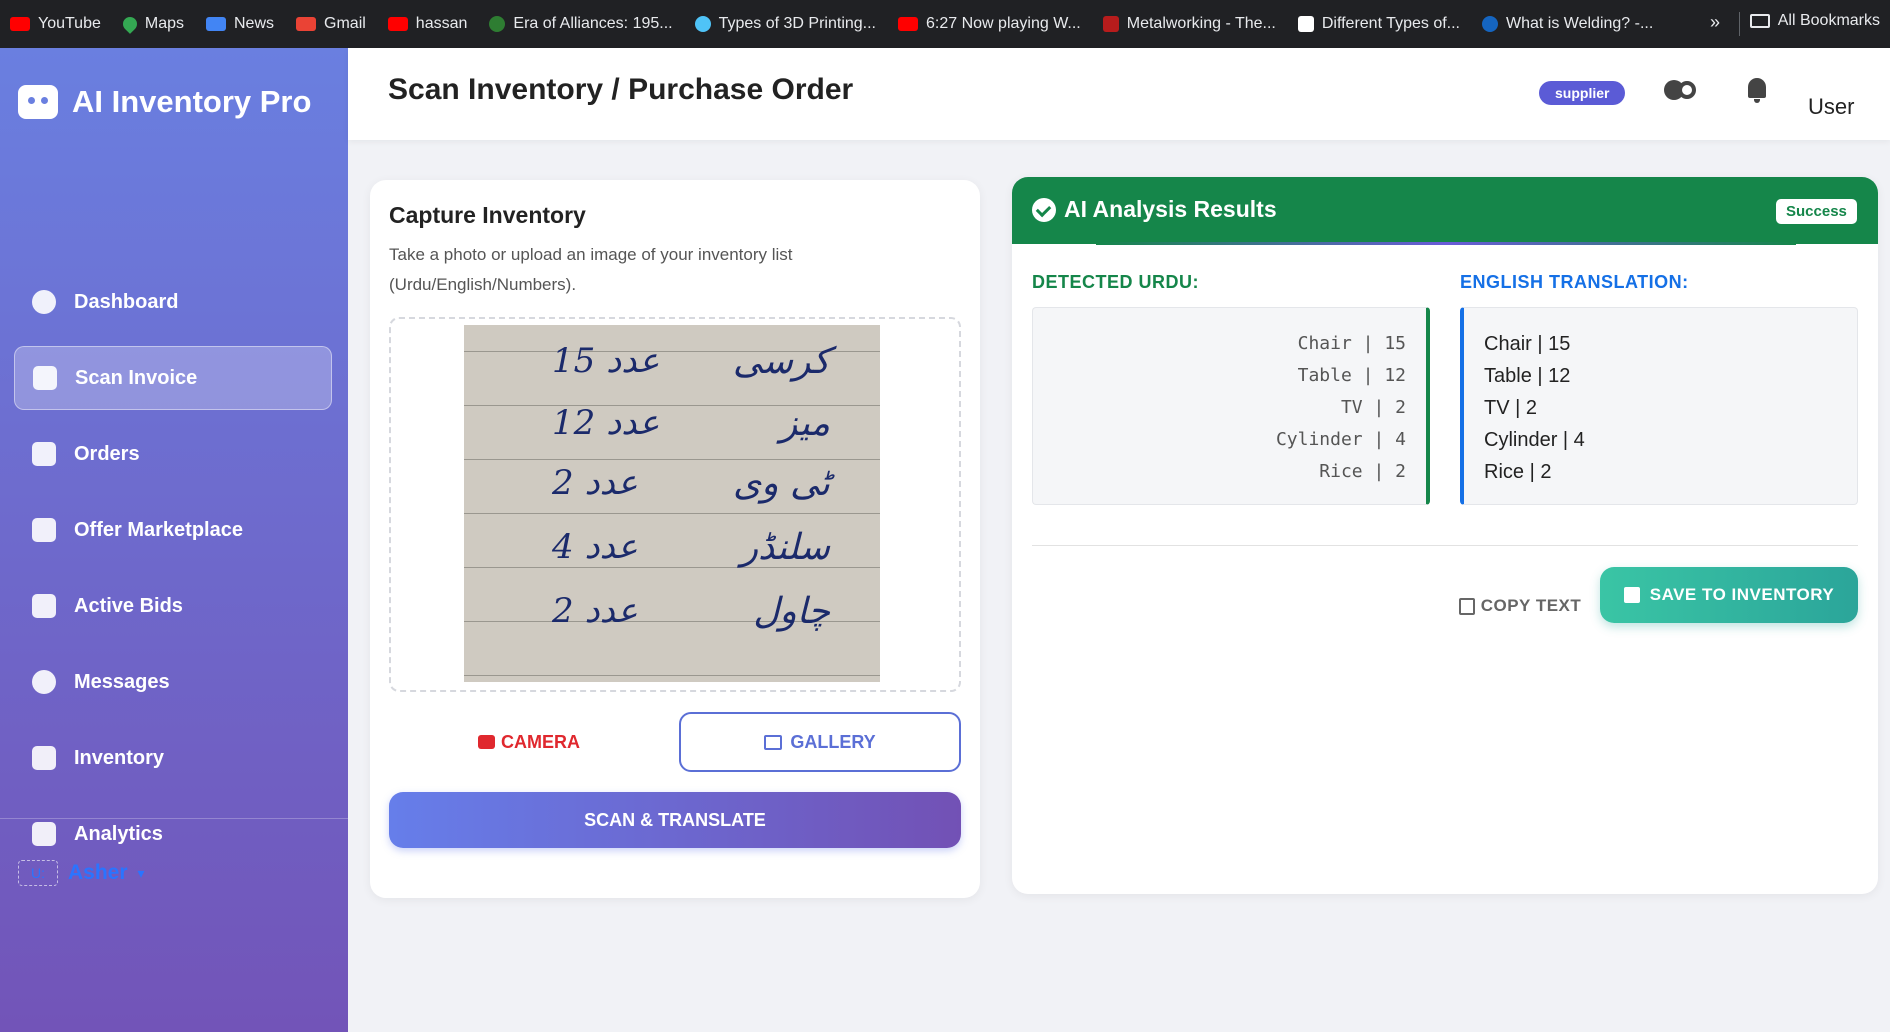  Describe the element at coordinates (44, 606) in the screenshot. I see `gavel-icon` at that location.